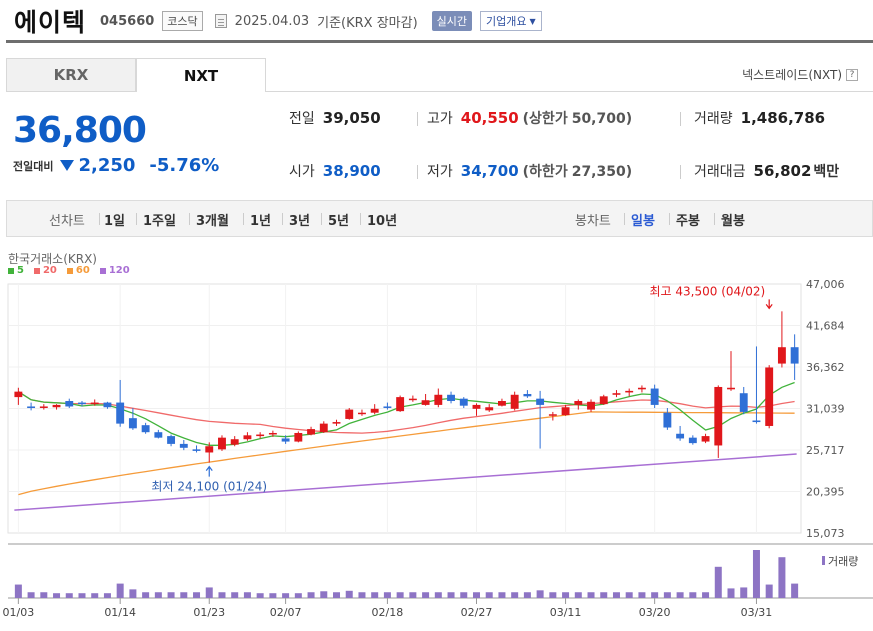  What do you see at coordinates (825, 450) in the screenshot?
I see `y-tick-label: 25,717` at bounding box center [825, 450].